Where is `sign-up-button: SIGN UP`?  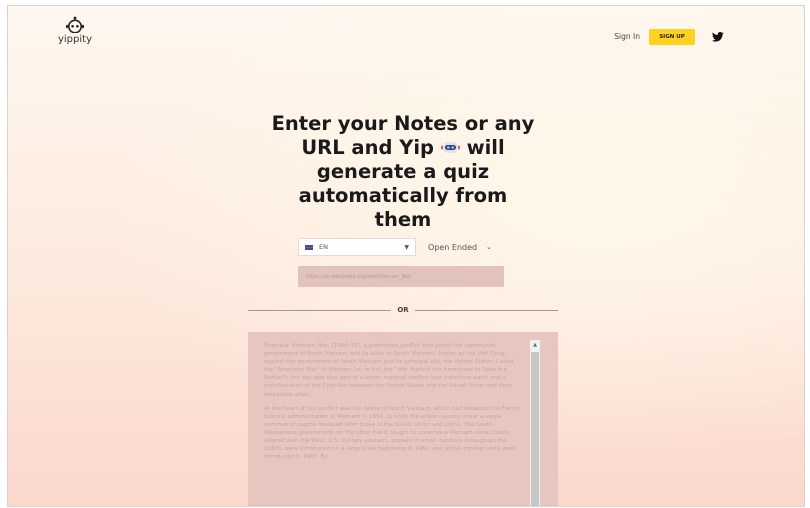 sign-up-button: SIGN UP is located at coordinates (672, 36).